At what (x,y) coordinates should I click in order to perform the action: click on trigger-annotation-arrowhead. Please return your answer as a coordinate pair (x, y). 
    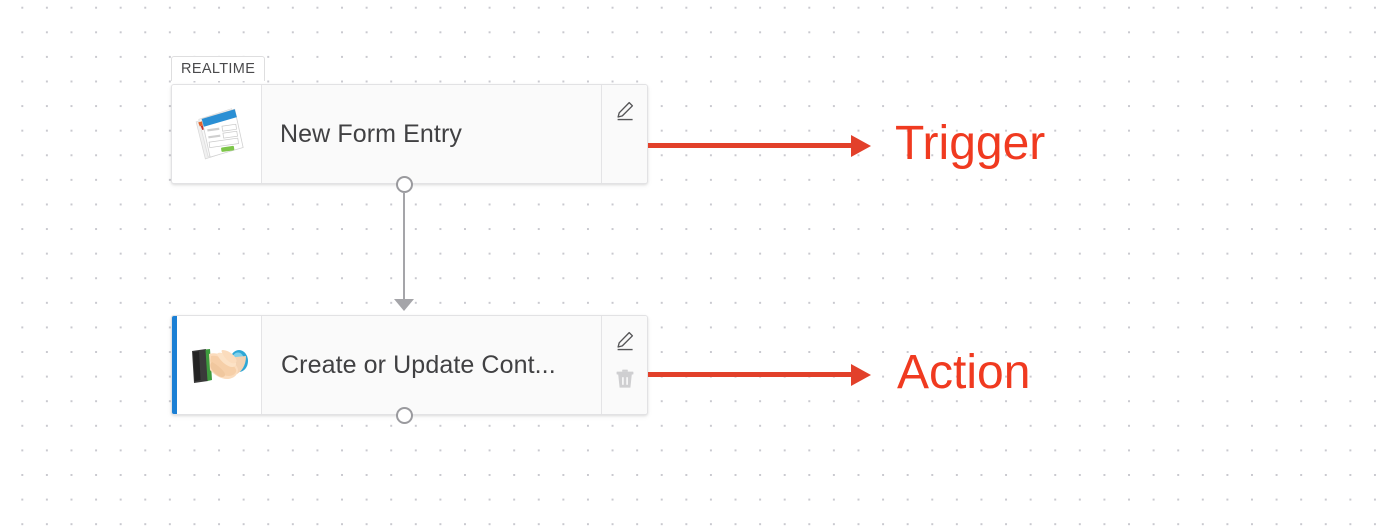
    Looking at the image, I should click on (861, 145).